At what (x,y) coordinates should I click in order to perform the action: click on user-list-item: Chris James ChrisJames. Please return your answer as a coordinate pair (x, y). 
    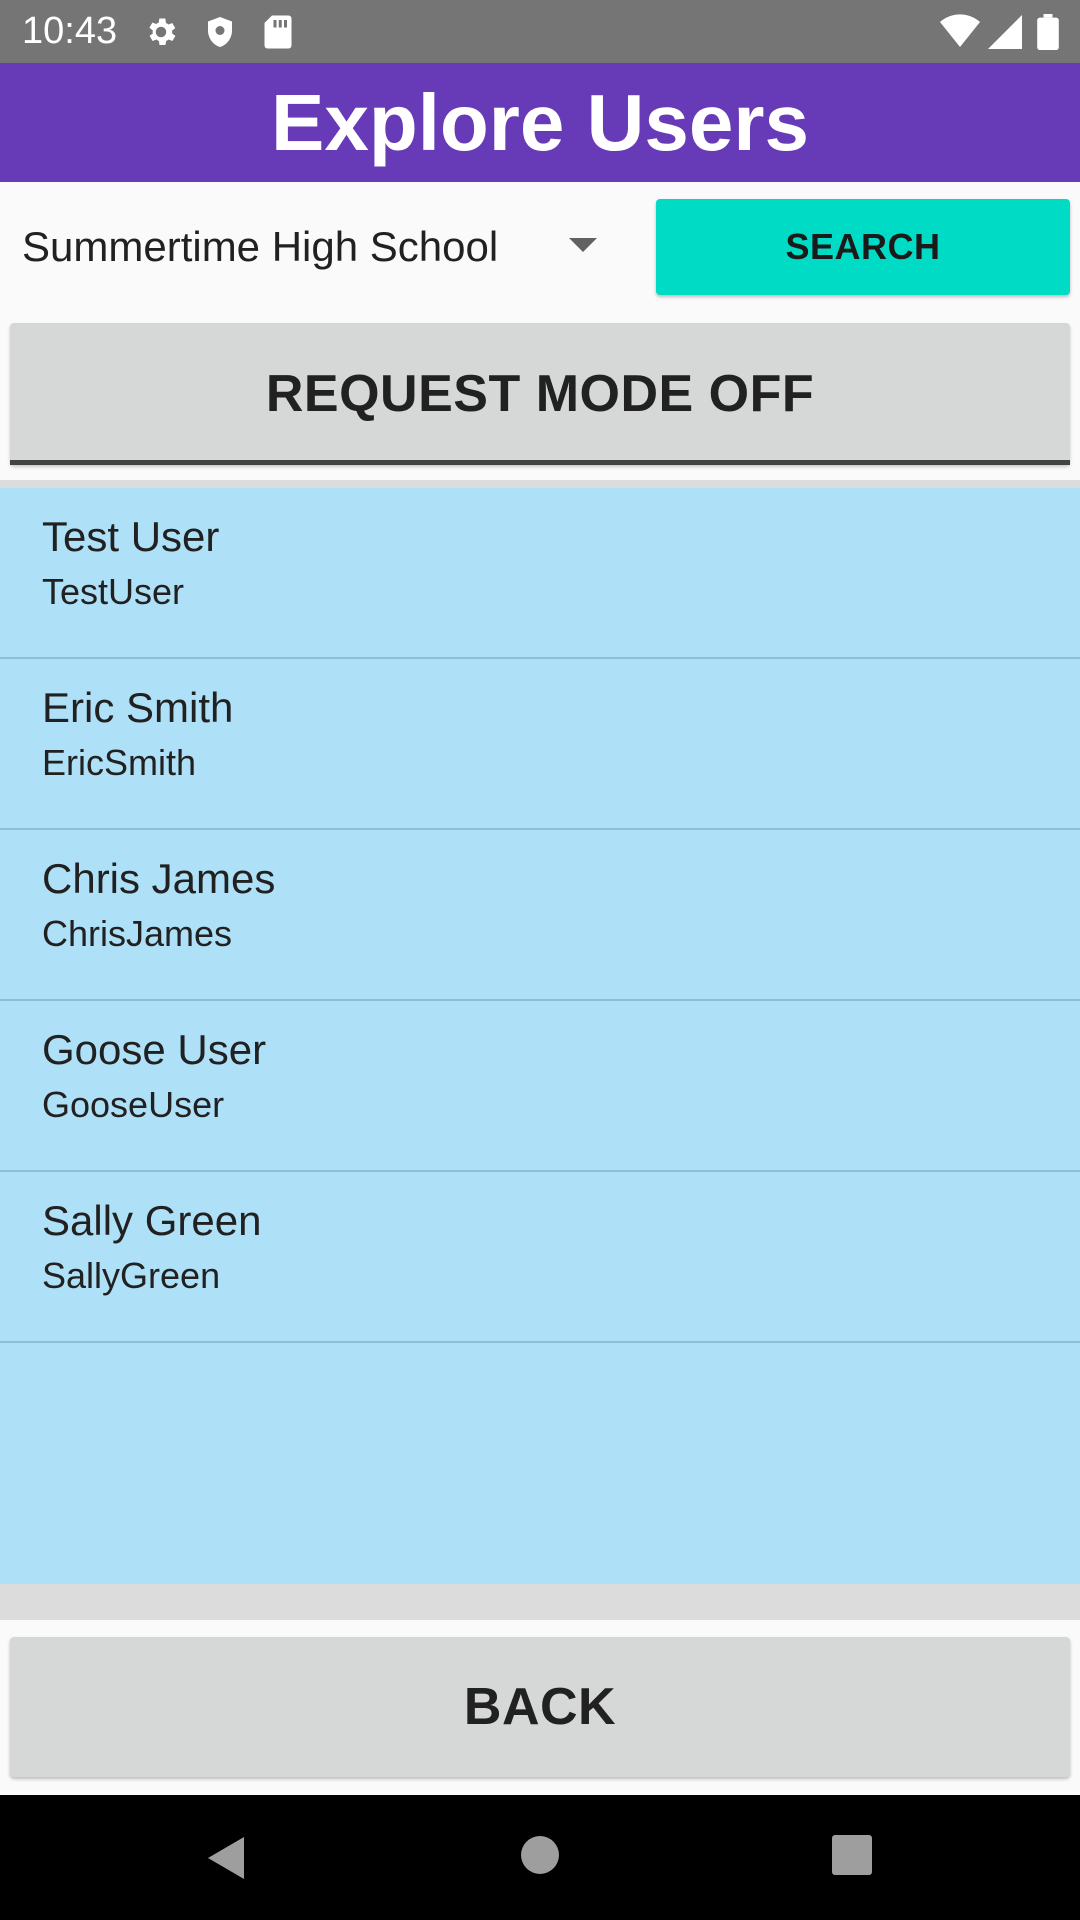
    Looking at the image, I should click on (540, 915).